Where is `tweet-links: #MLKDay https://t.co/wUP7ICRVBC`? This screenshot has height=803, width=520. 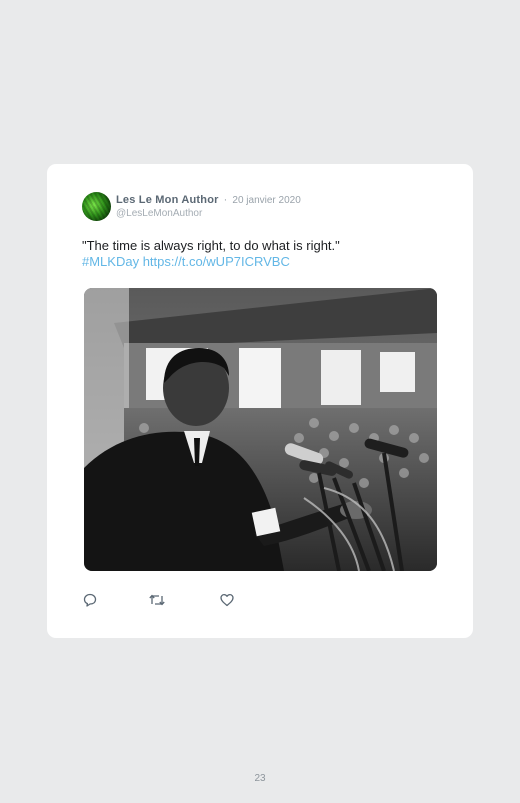
tweet-links: #MLKDay https://t.co/wUP7ICRVBC is located at coordinates (262, 262).